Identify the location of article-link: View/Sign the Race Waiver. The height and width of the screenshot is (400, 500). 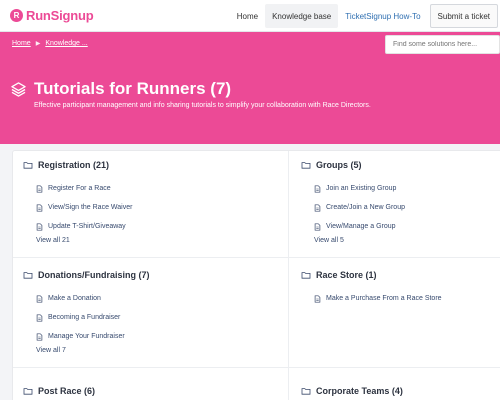
(77, 207).